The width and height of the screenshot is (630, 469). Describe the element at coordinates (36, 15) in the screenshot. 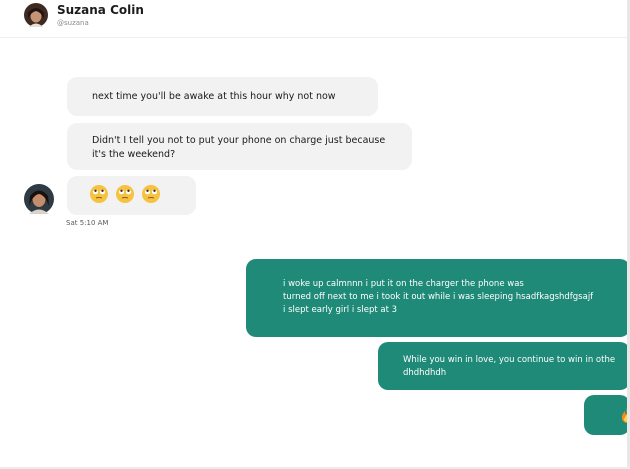

I see `contact-avatar` at that location.